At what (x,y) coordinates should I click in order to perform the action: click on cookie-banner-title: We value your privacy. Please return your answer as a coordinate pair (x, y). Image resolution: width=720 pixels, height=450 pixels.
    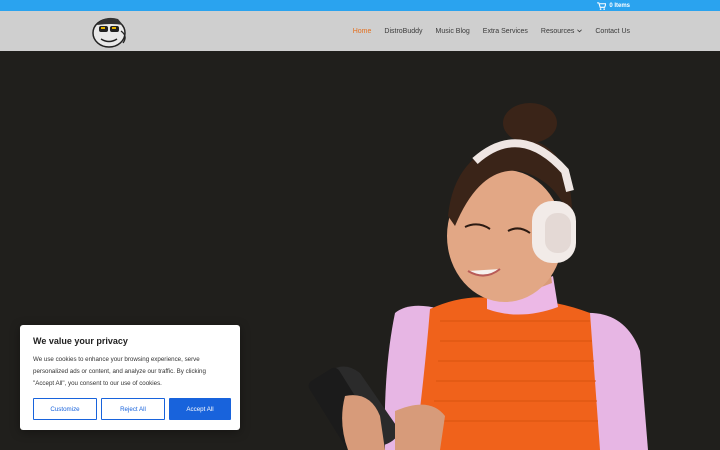
    Looking at the image, I should click on (80, 341).